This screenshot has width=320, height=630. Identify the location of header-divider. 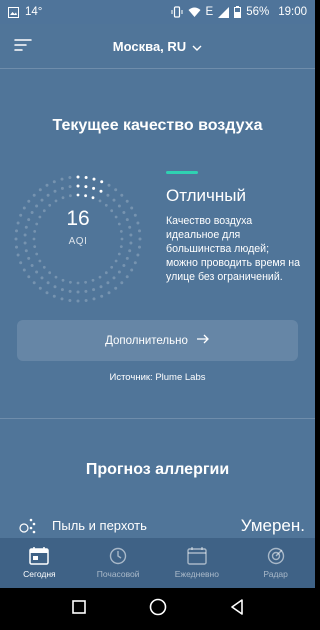
(157, 68).